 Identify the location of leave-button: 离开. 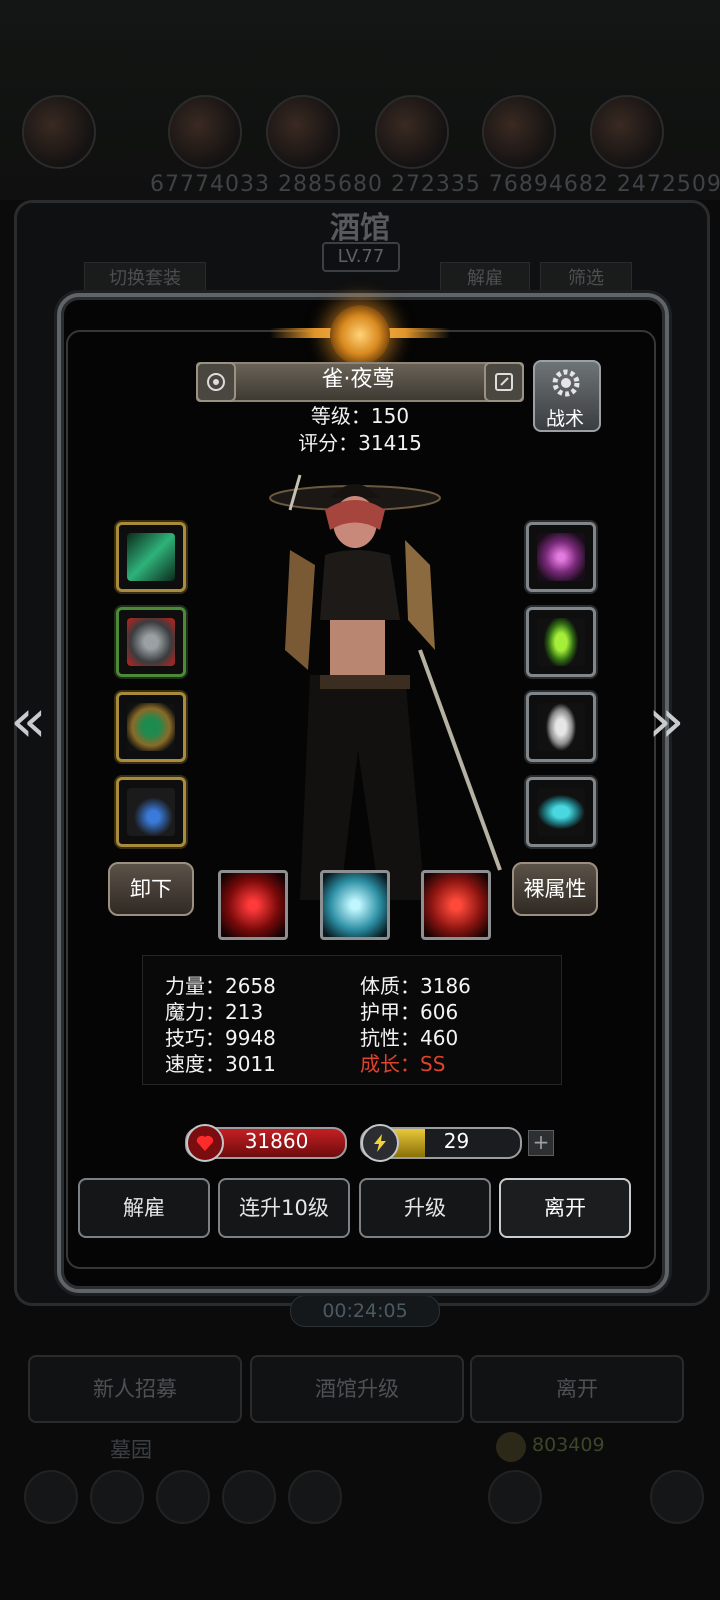
(565, 1208).